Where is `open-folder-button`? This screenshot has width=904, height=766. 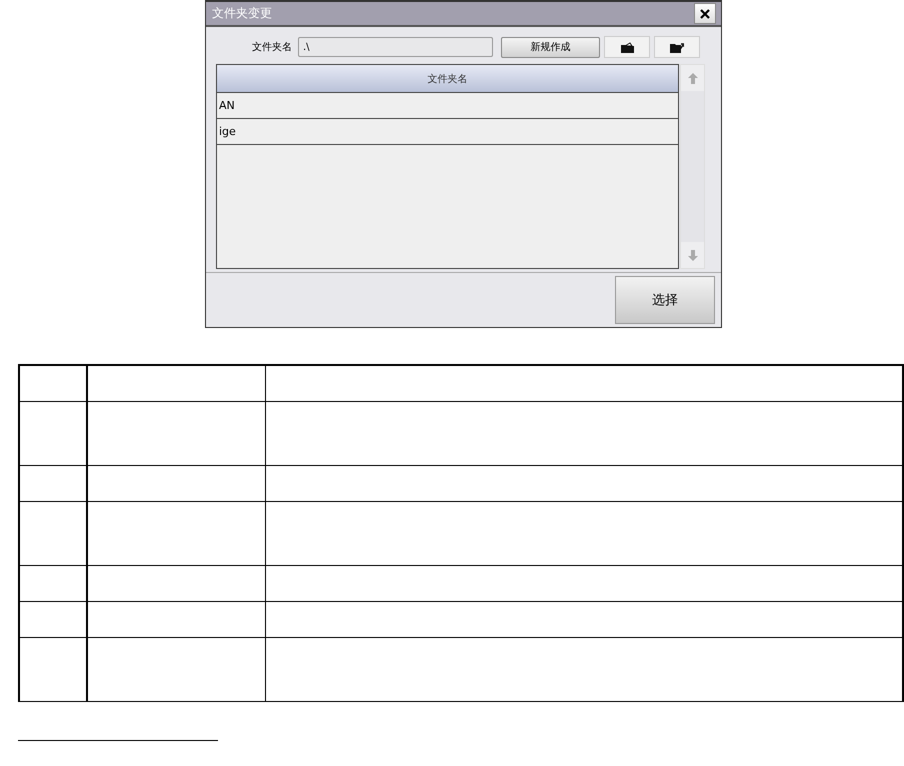
open-folder-button is located at coordinates (627, 47).